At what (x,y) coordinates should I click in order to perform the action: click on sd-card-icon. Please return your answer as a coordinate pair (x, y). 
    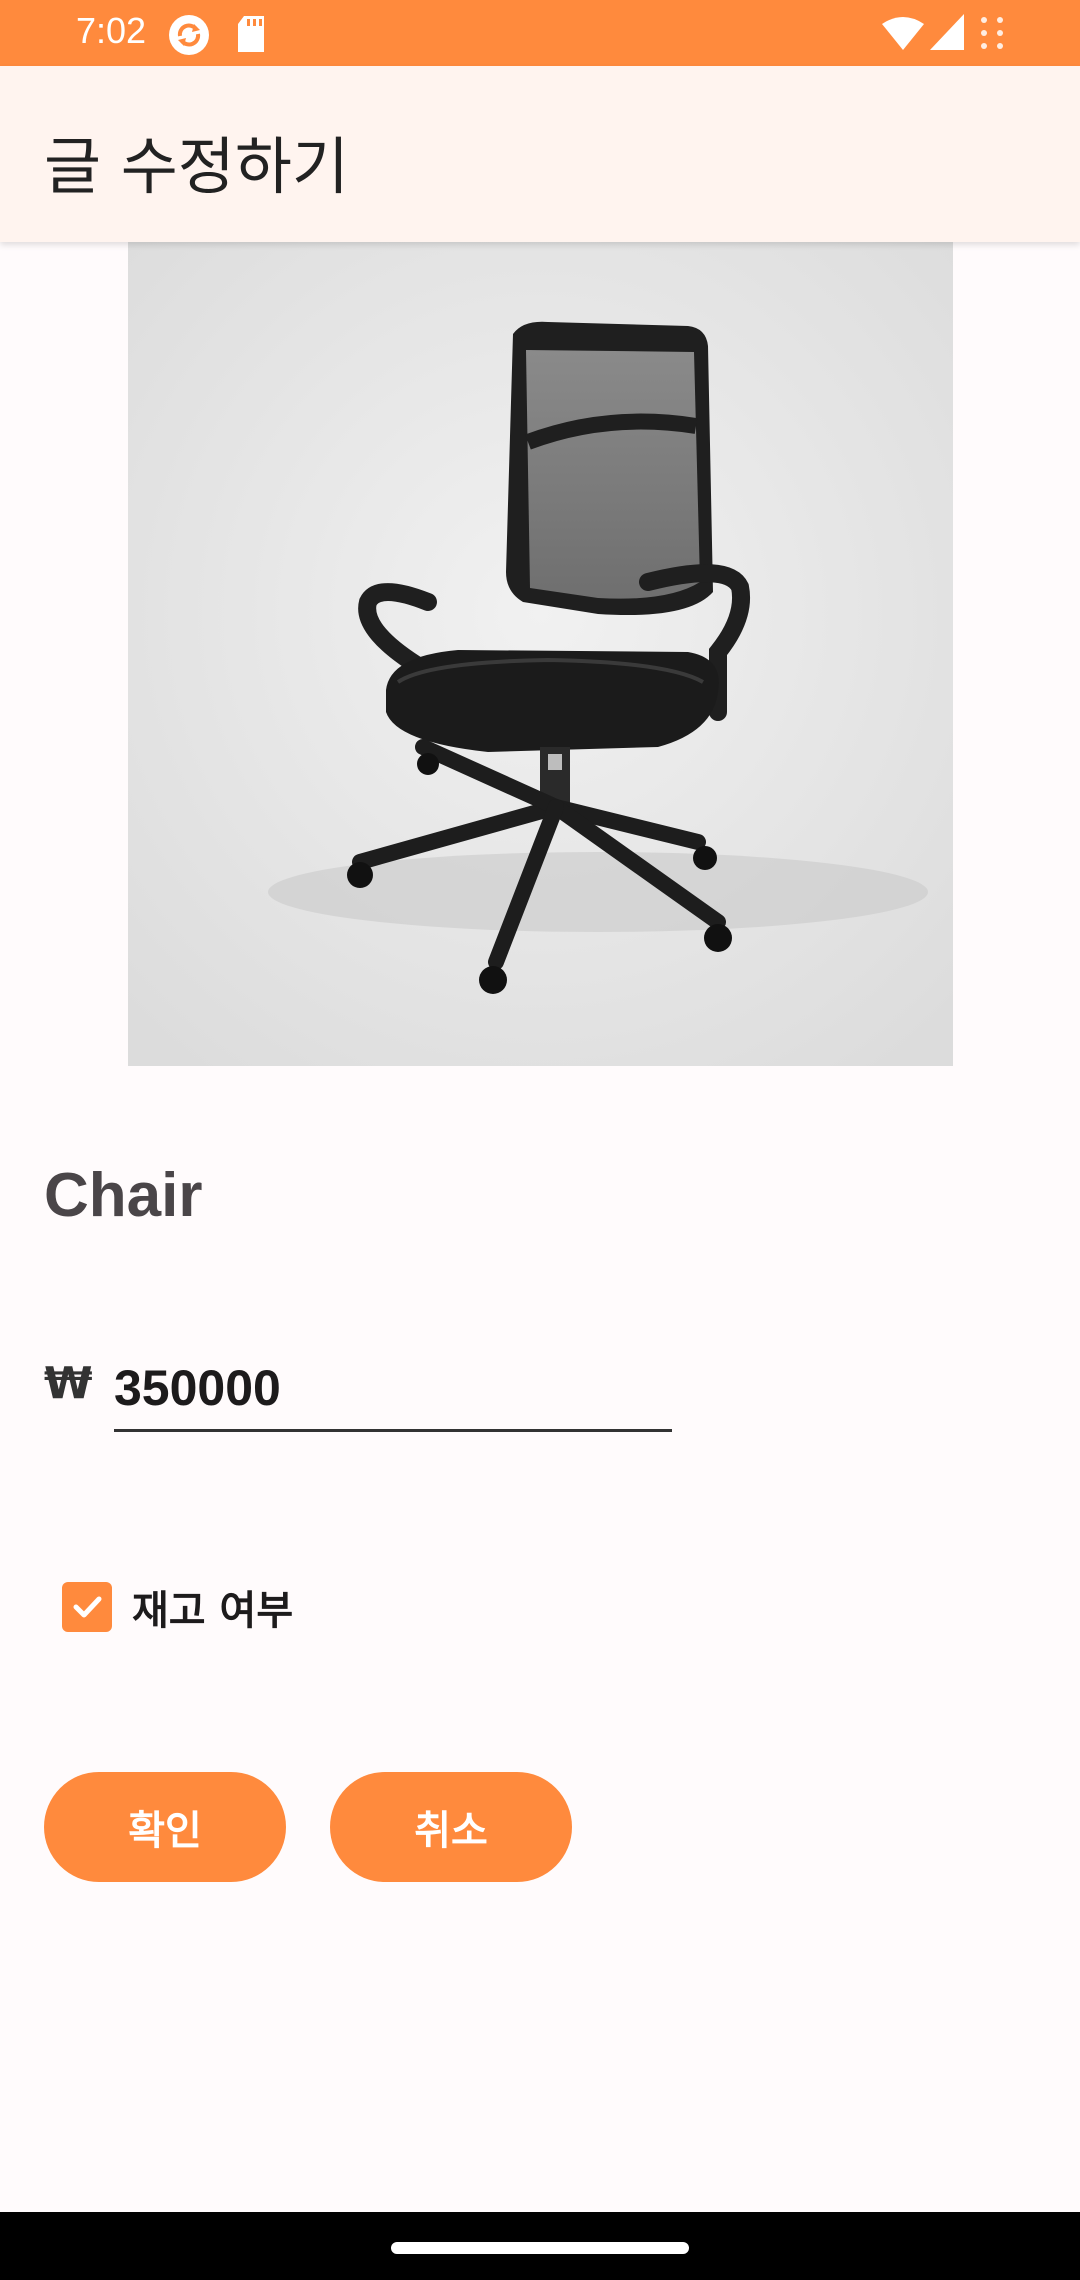
    Looking at the image, I should click on (251, 36).